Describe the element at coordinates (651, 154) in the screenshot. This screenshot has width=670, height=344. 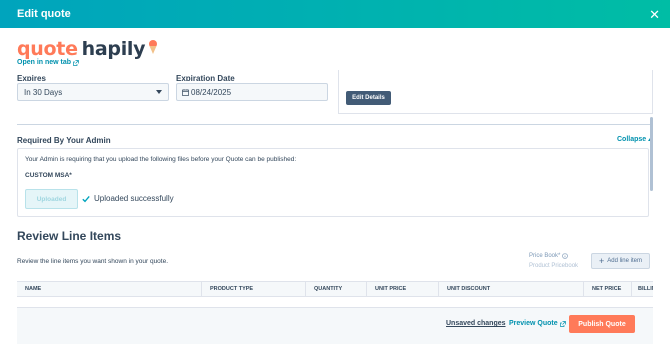
I see `scrollbar-thumb` at that location.